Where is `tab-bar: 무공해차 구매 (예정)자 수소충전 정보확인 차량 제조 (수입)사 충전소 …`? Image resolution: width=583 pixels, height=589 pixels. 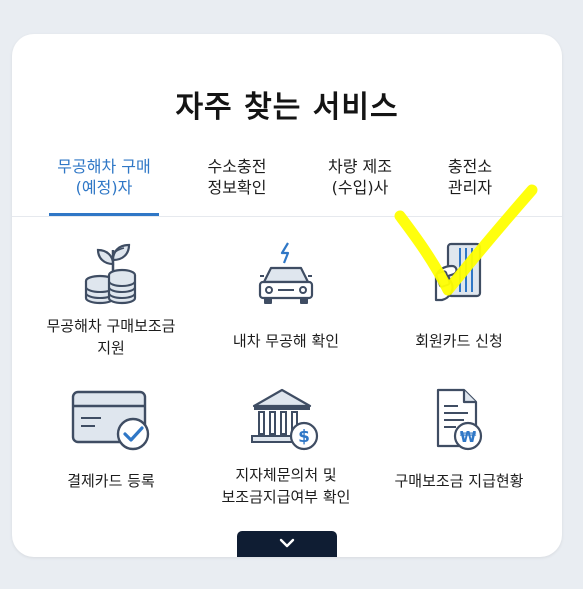 tab-bar: 무공해차 구매 (예정)자 수소충전 정보확인 차량 제조 (수입)사 충전소 … is located at coordinates (287, 184).